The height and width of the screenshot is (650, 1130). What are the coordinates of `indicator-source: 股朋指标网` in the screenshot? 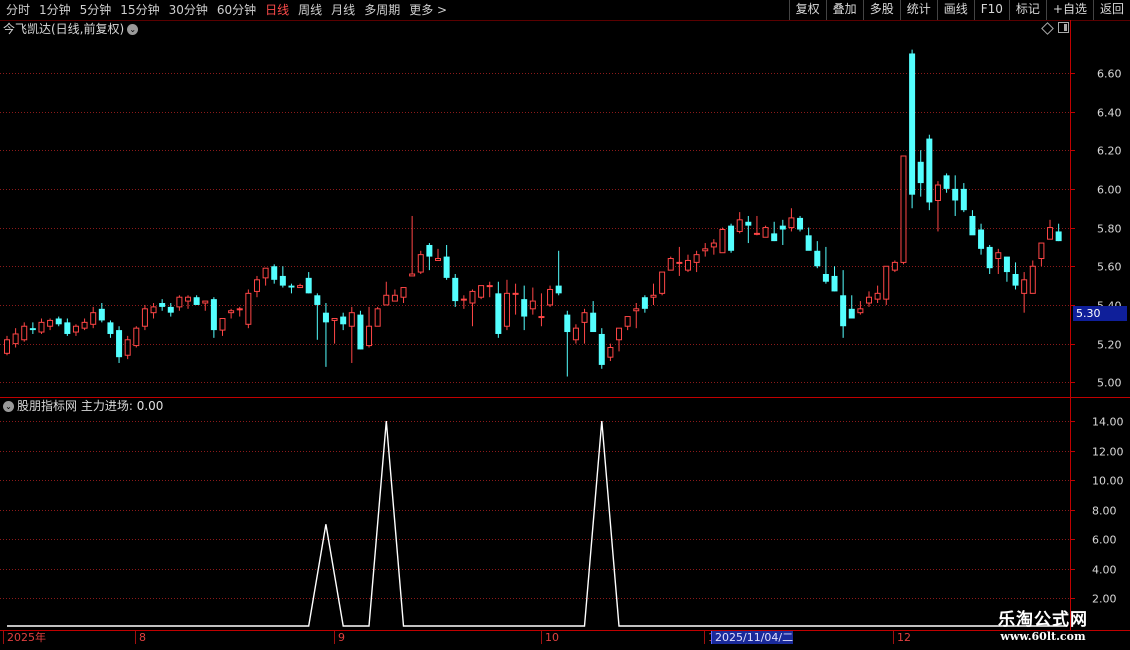 It's located at (47, 406).